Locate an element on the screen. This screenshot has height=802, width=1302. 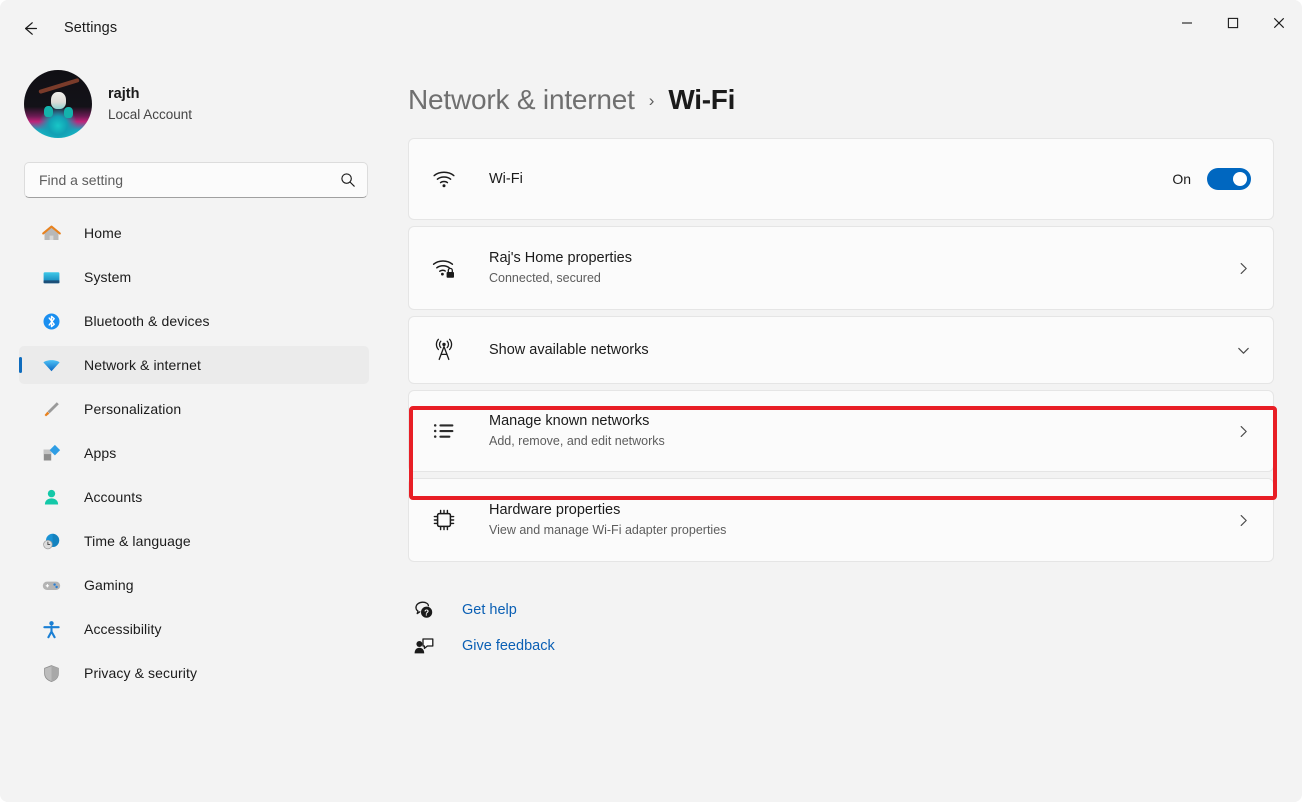
show-available-networks-card: Show available networks is located at coordinates (841, 350).